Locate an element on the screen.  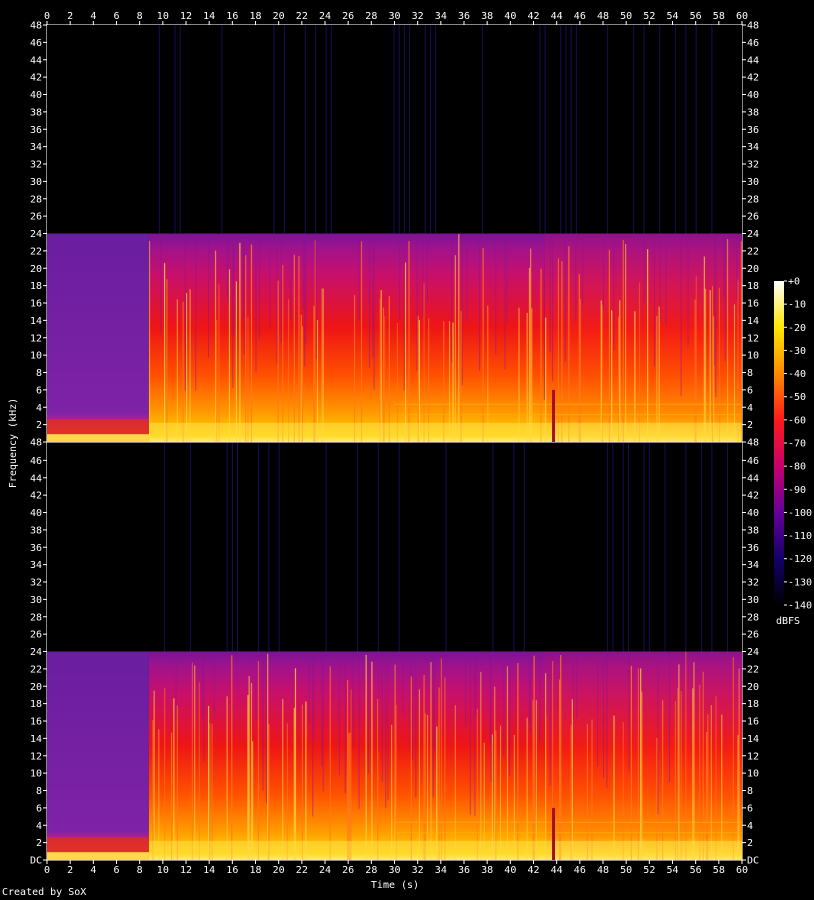
colorbar-tick-label: -10 is located at coordinates (797, 305).